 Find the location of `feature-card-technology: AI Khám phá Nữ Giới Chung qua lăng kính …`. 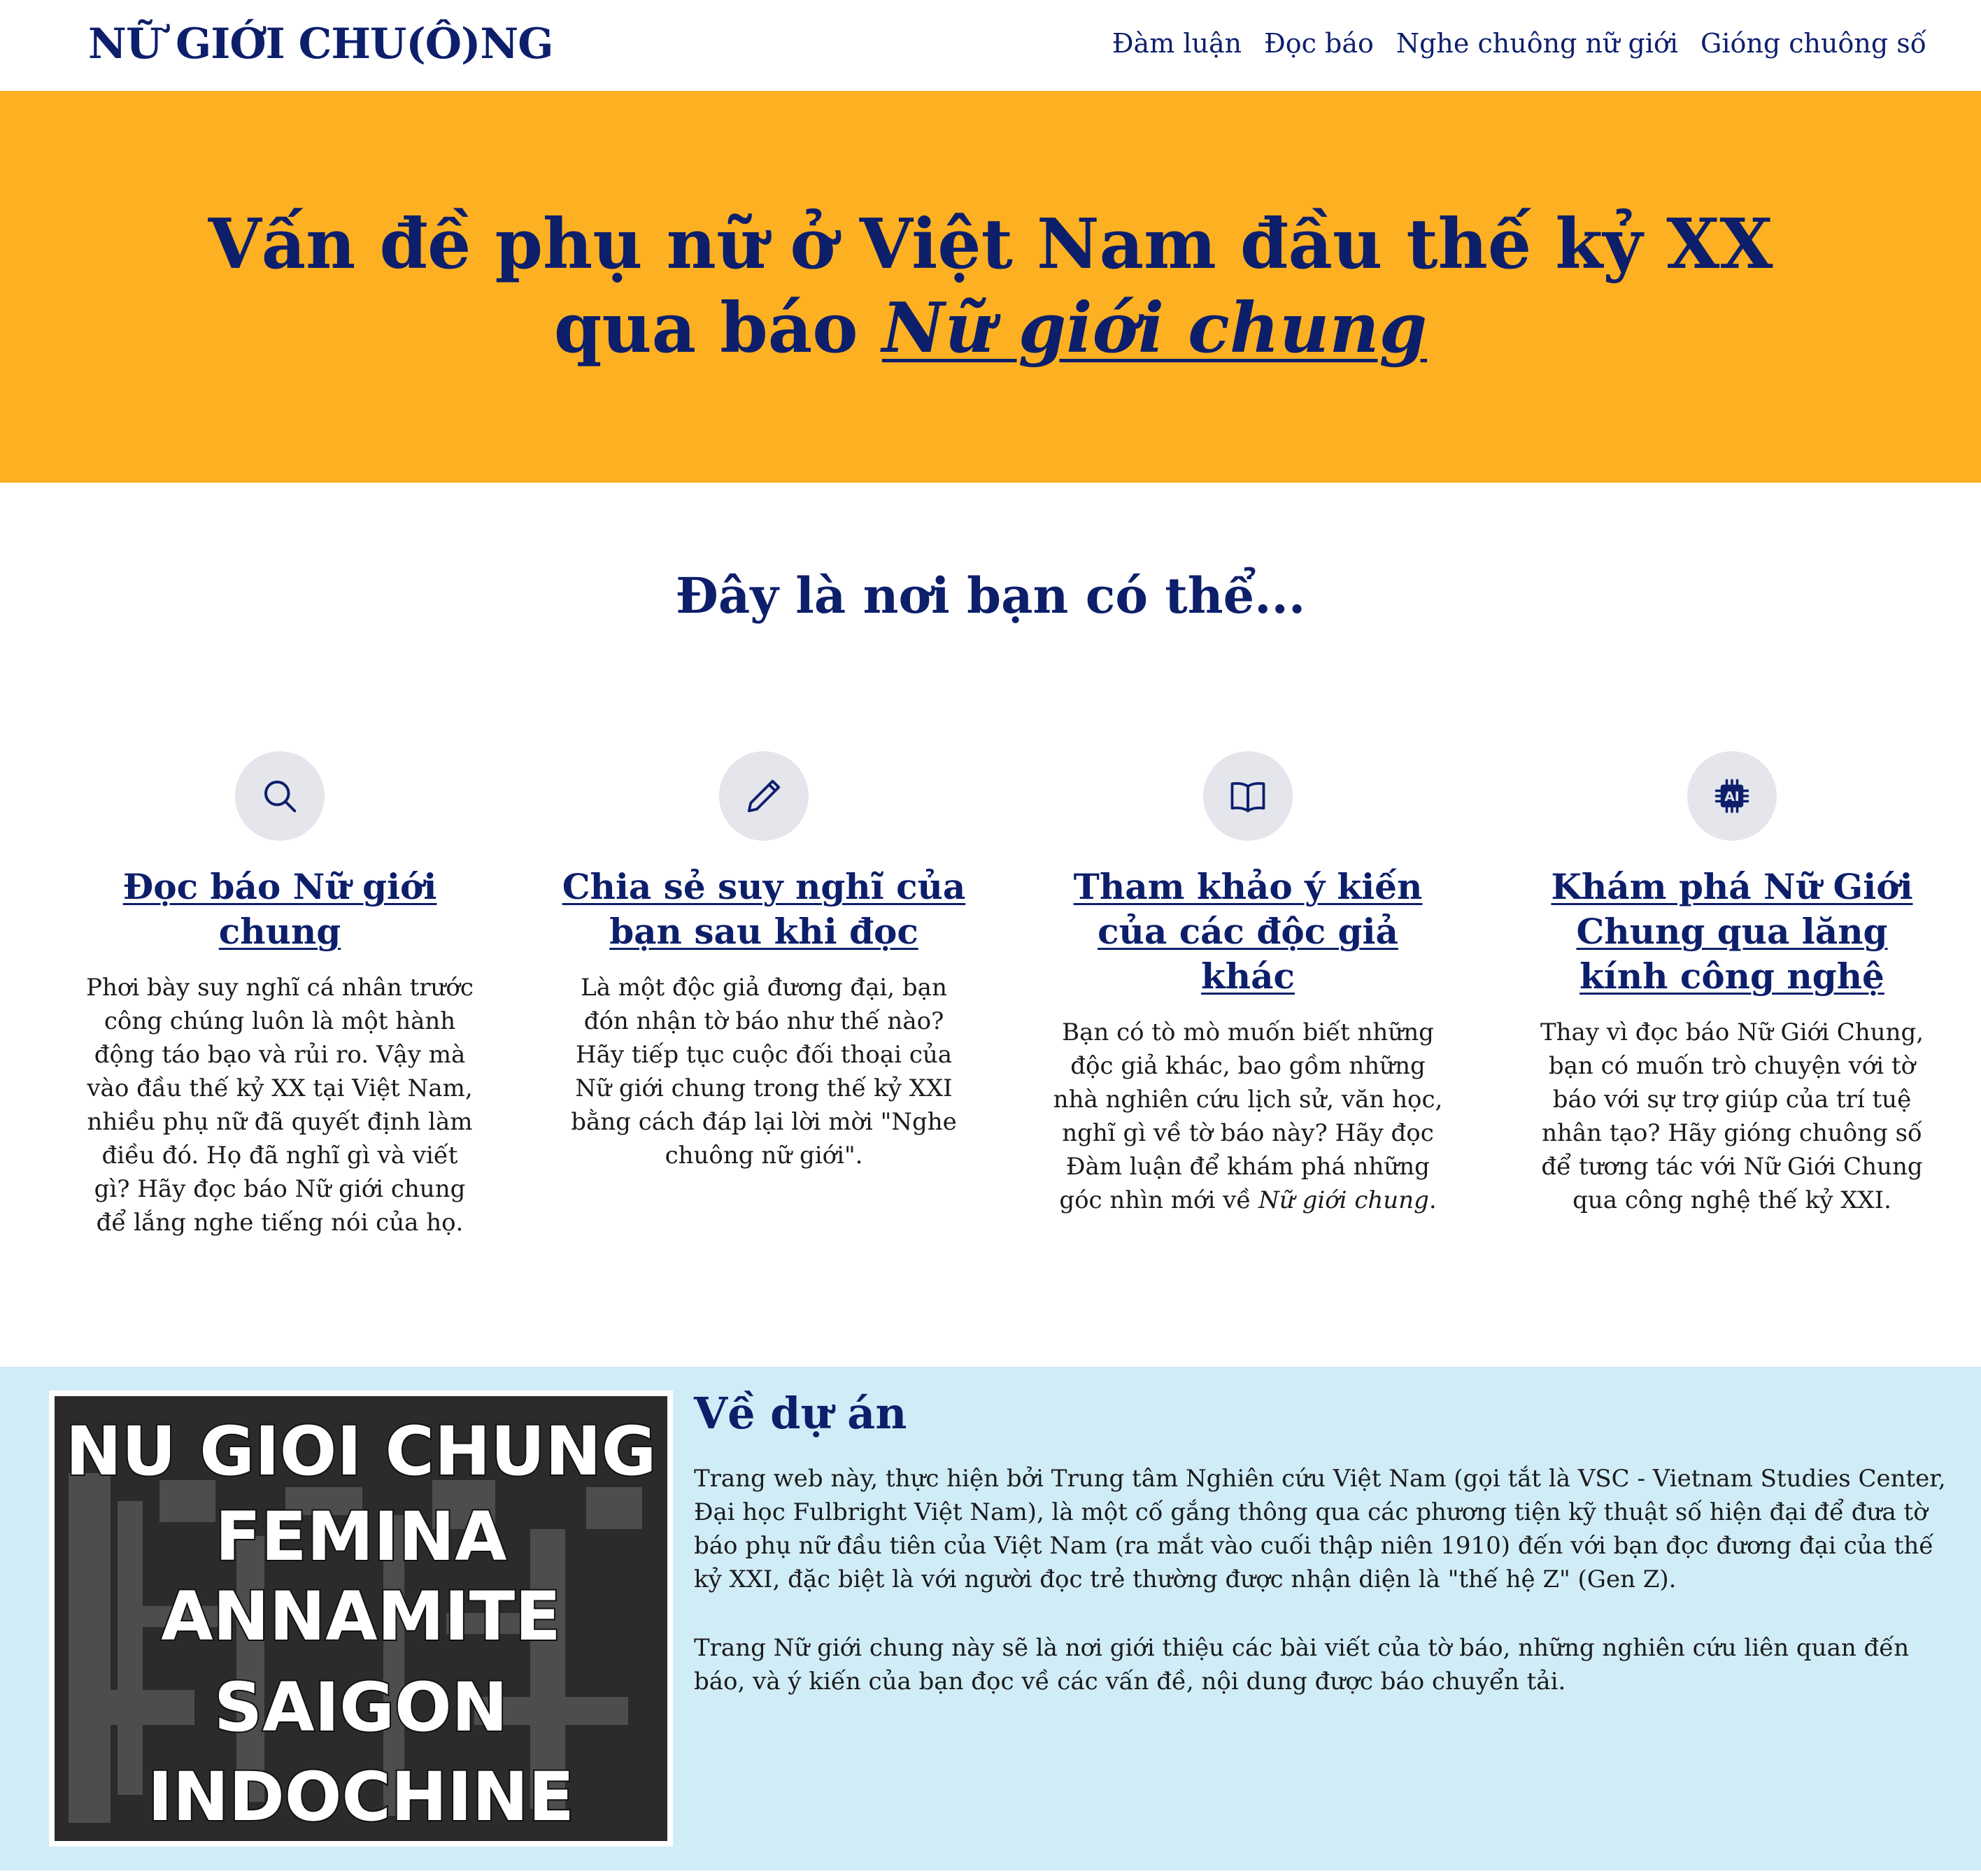

feature-card-technology: AI Khám phá Nữ Giới Chung qua lăng kính … is located at coordinates (1732, 984).